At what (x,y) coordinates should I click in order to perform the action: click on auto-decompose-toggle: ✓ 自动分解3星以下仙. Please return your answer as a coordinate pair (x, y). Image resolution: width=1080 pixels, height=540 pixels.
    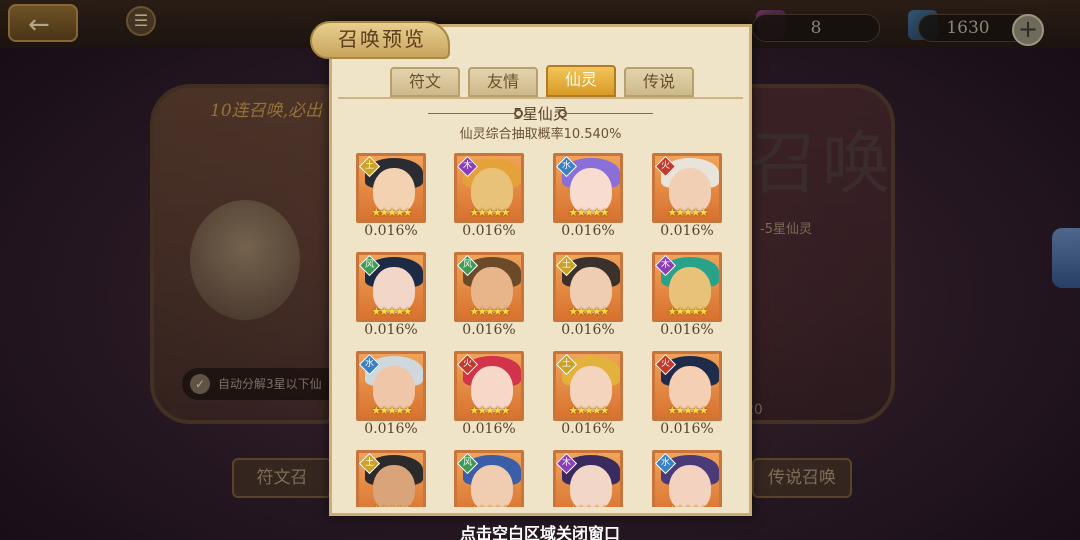
    Looking at the image, I should click on (262, 384).